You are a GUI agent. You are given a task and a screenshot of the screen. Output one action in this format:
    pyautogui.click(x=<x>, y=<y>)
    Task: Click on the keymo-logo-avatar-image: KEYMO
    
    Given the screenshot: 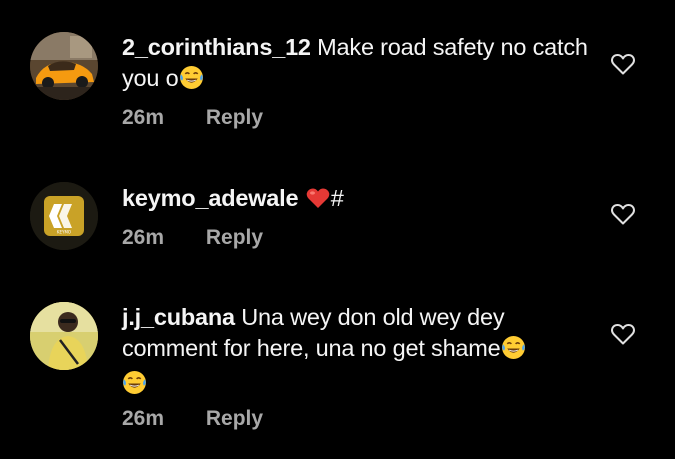 What is the action you would take?
    pyautogui.click(x=64, y=216)
    